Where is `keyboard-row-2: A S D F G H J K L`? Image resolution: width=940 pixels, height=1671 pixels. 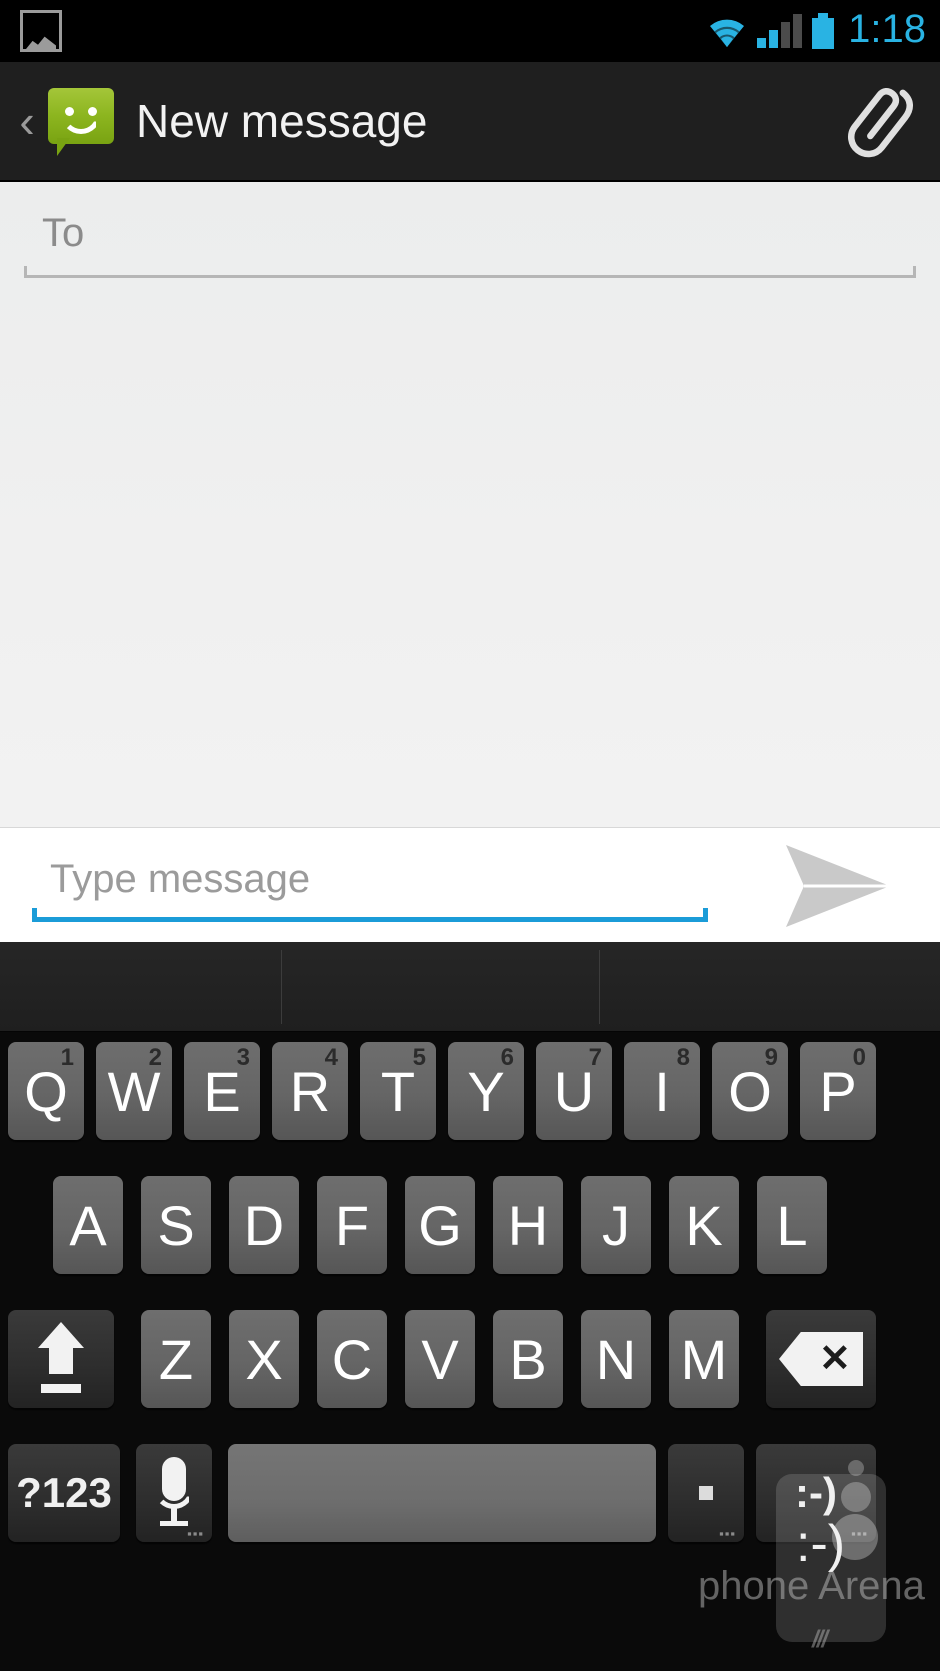
keyboard-row-2: A S D F G H J K L is located at coordinates (470, 1237).